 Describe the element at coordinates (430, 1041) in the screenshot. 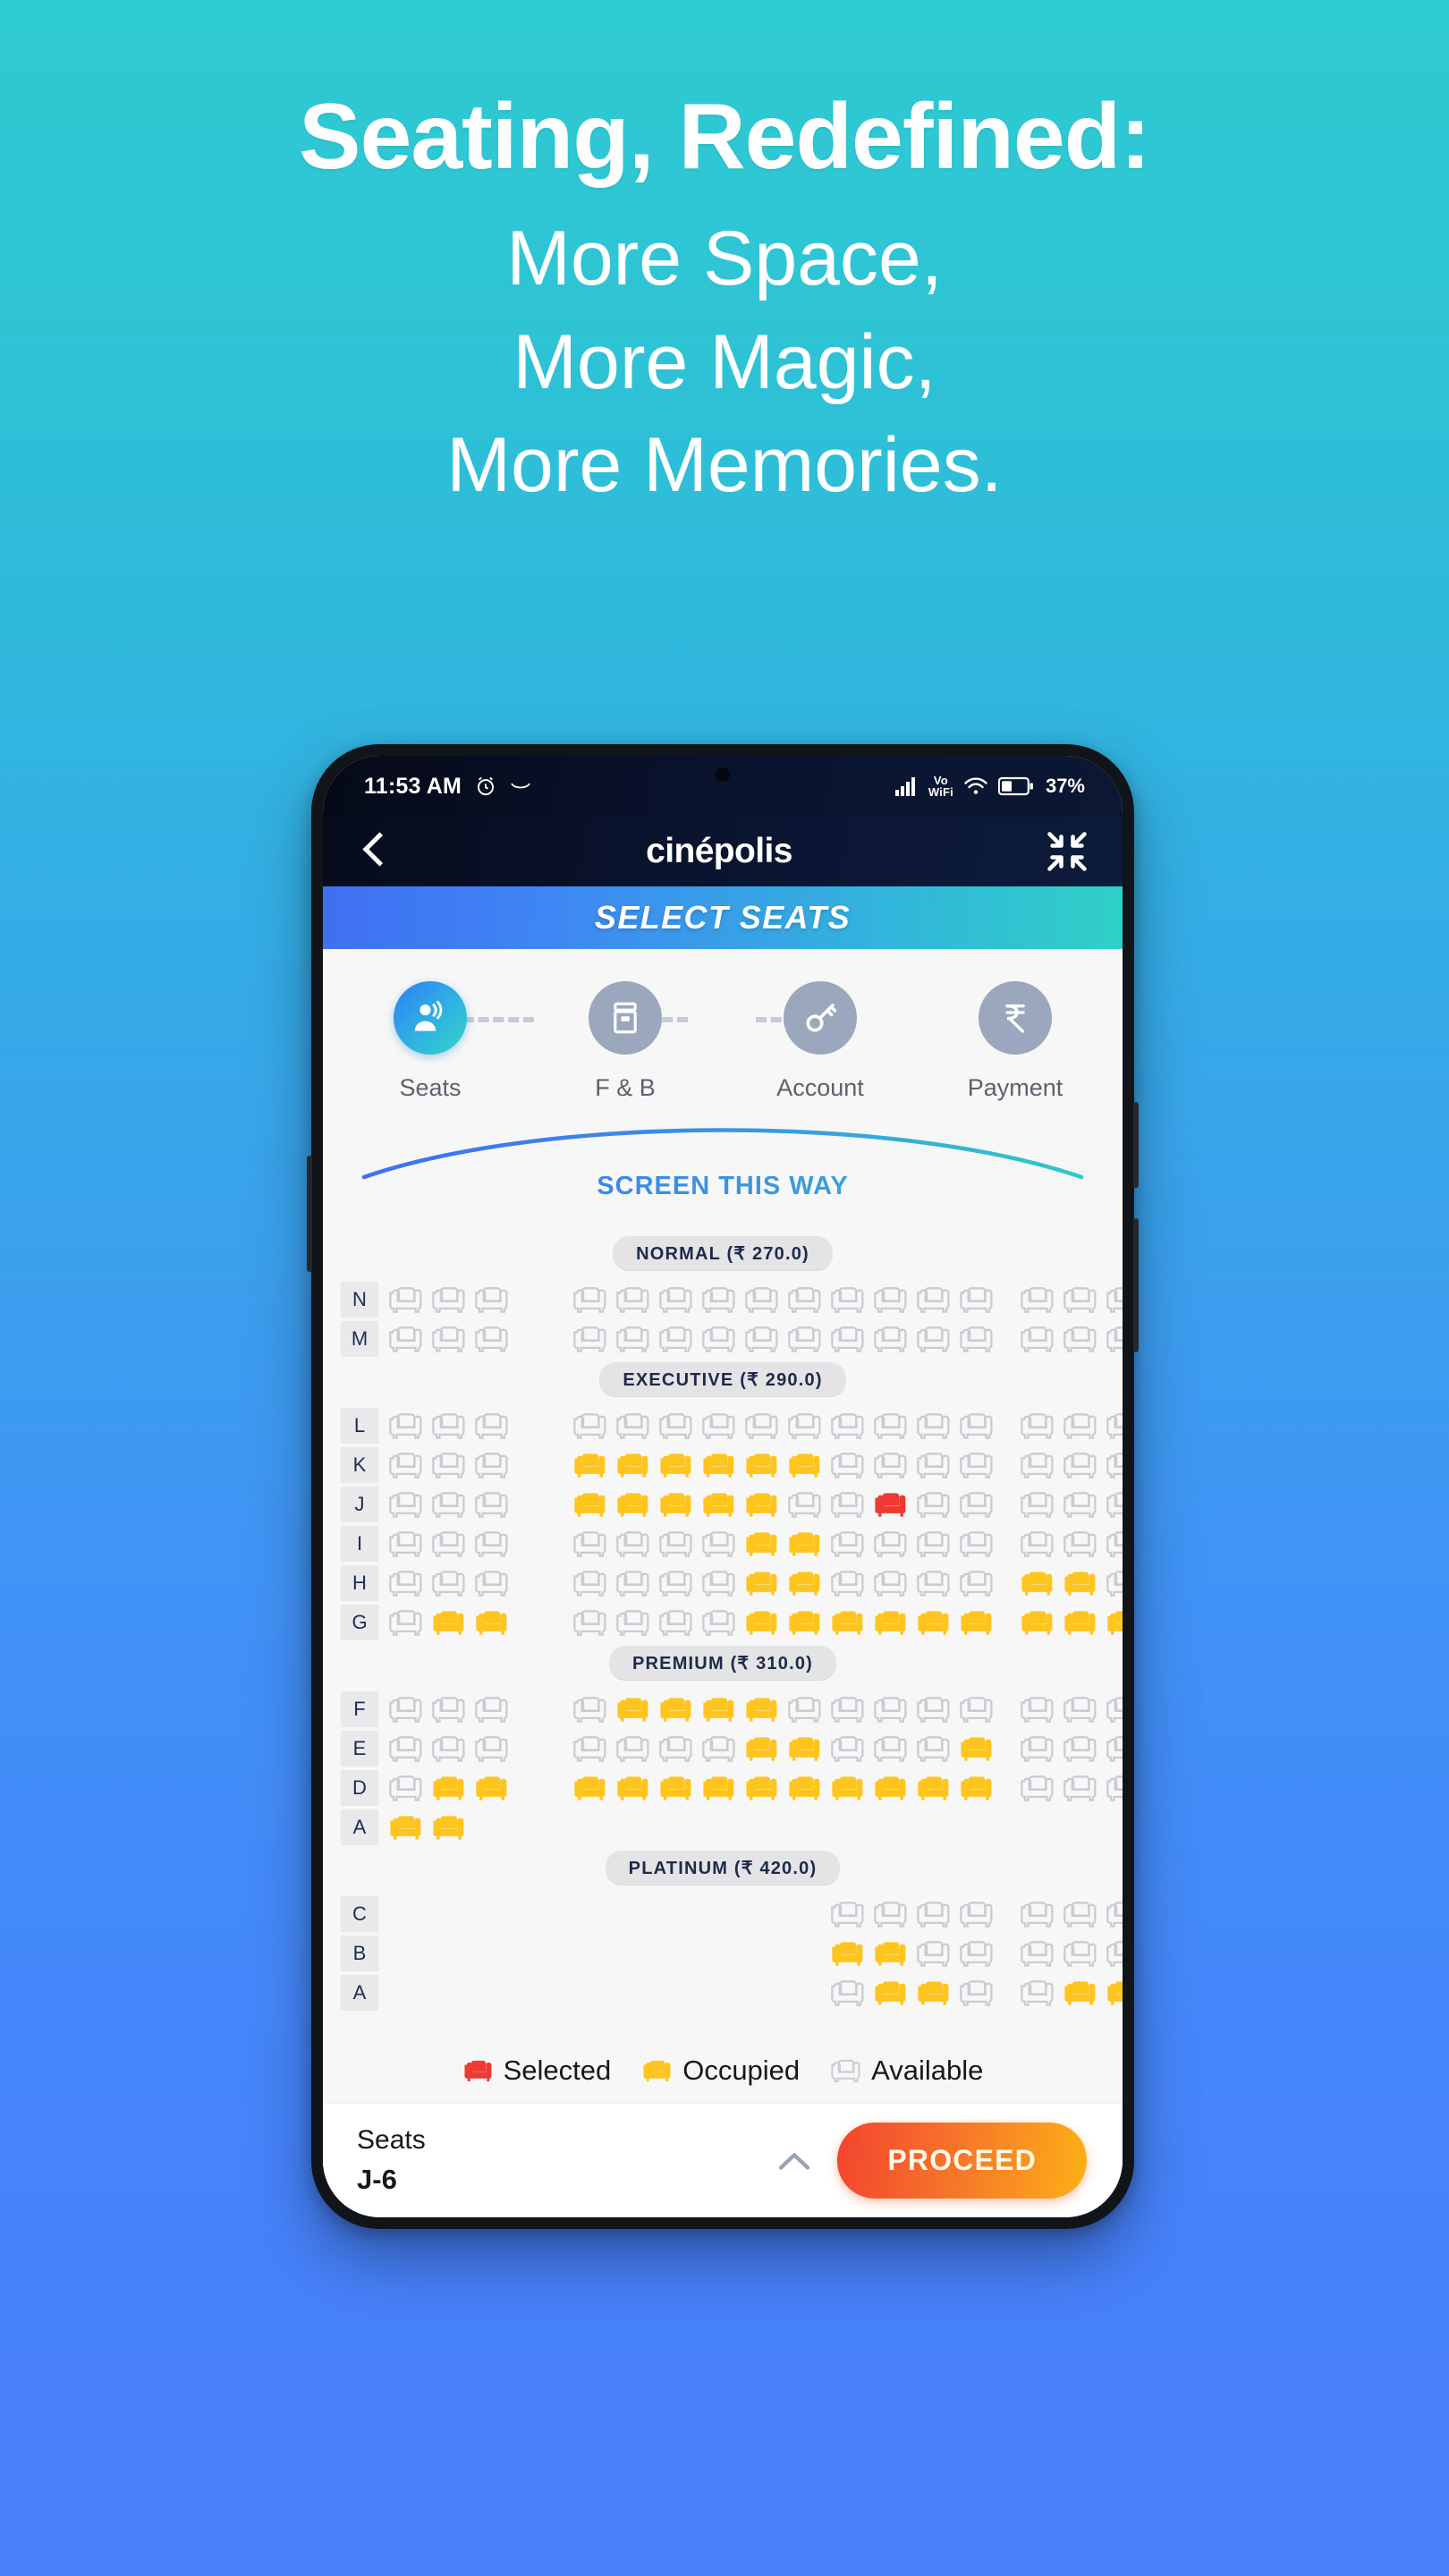

I see `stepper-step-seats: Seats` at that location.